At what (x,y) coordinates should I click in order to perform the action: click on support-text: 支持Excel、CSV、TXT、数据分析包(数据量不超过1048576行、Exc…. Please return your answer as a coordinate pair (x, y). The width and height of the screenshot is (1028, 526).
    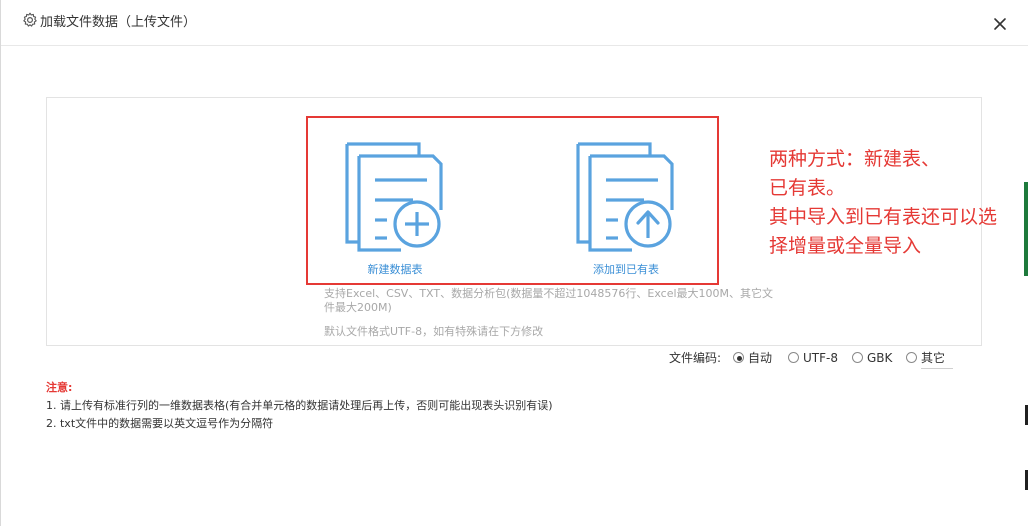
    Looking at the image, I should click on (549, 300).